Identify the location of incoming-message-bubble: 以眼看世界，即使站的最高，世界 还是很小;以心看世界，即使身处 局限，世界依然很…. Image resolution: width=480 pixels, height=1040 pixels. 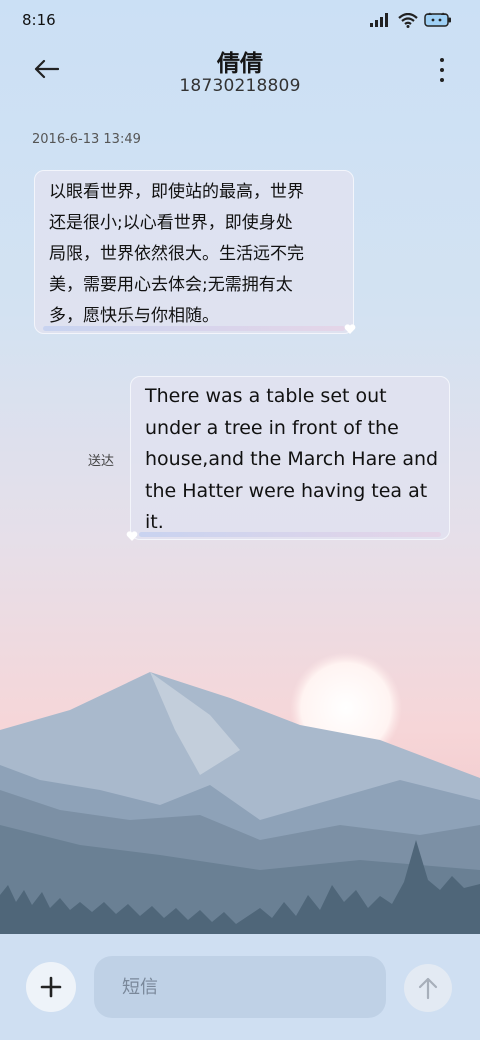
(194, 252).